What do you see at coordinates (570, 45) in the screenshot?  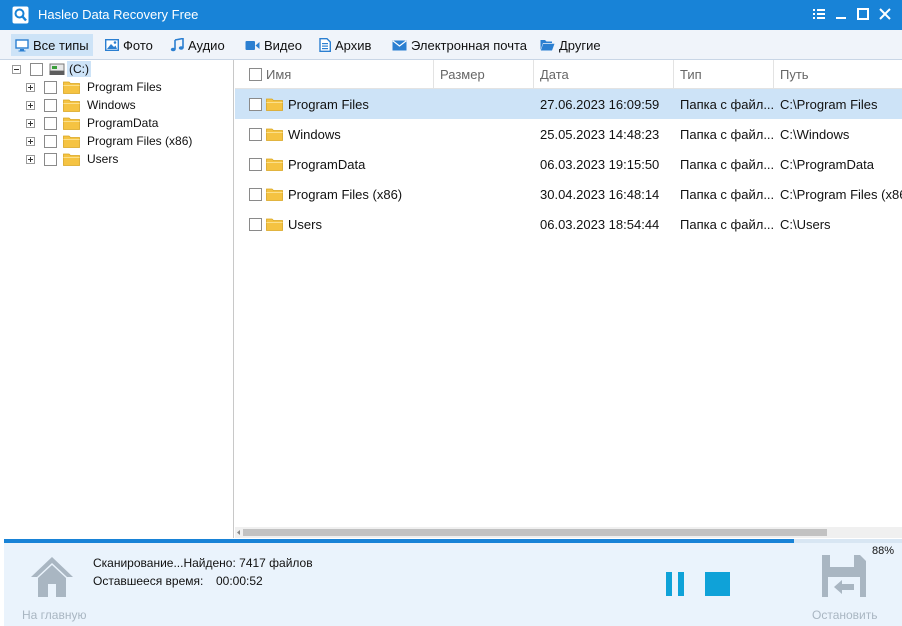 I see `category-other: Другие` at bounding box center [570, 45].